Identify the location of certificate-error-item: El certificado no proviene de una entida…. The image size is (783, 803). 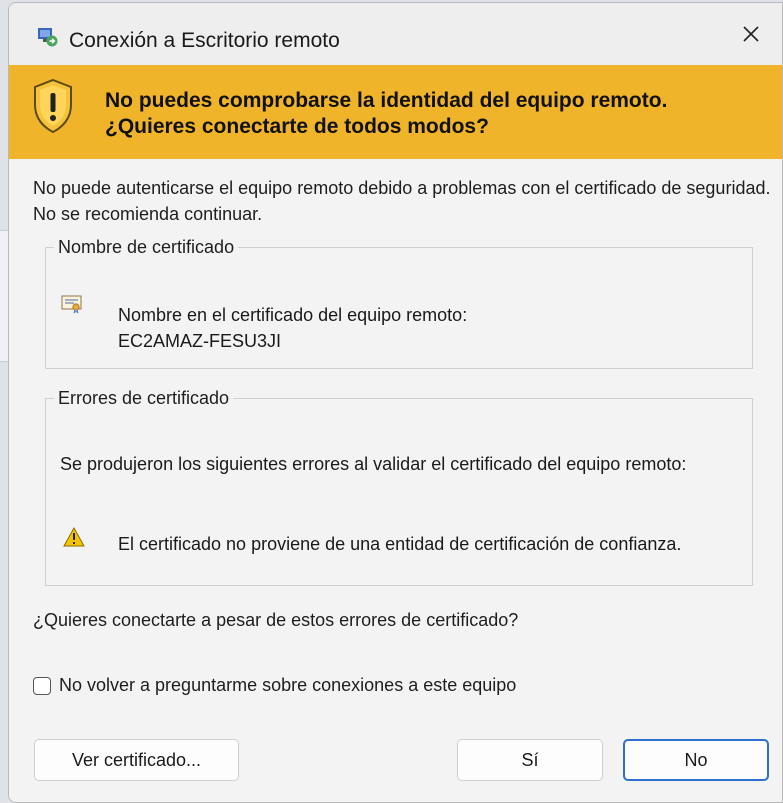
(400, 544).